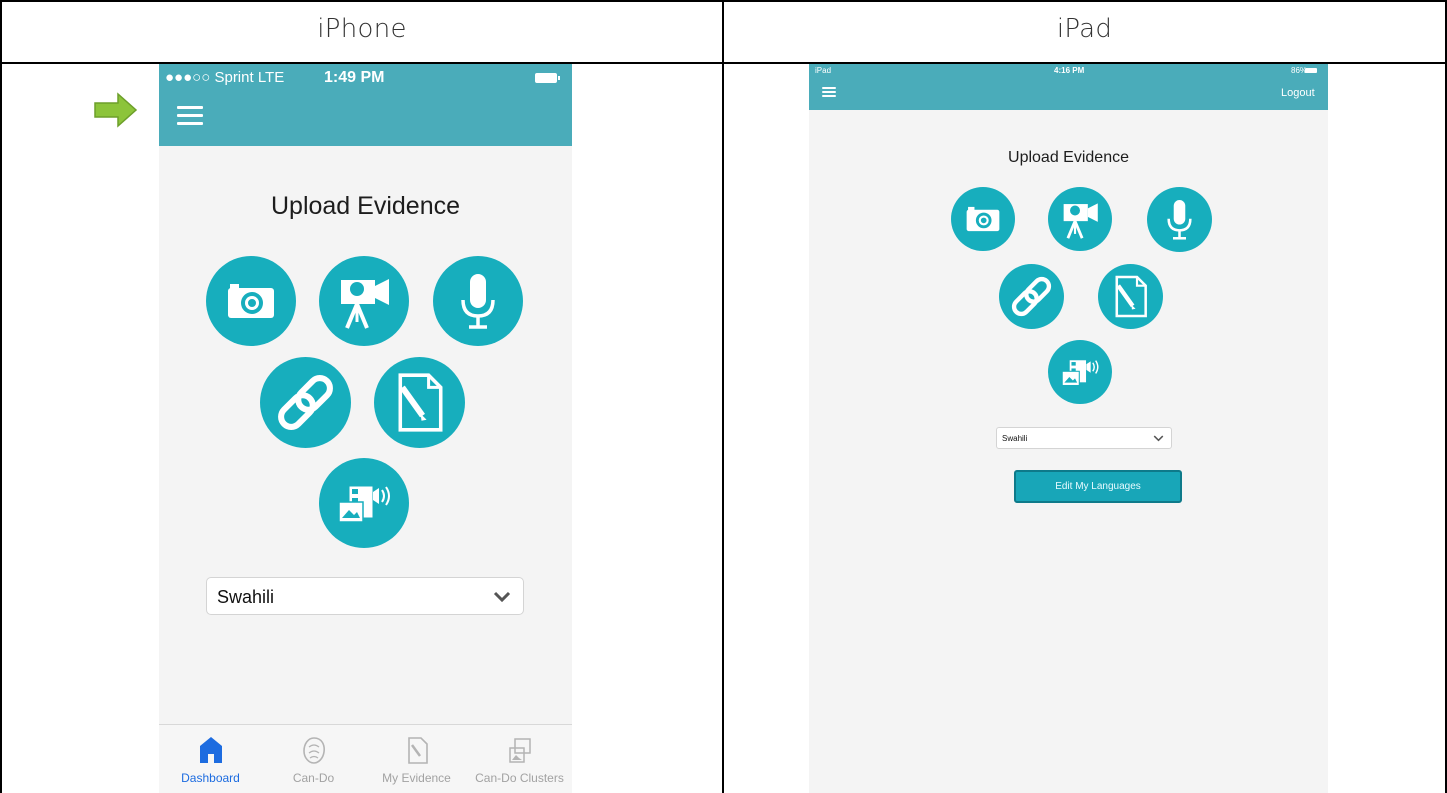 The image size is (1447, 793). I want to click on status-device: iPad, so click(823, 70).